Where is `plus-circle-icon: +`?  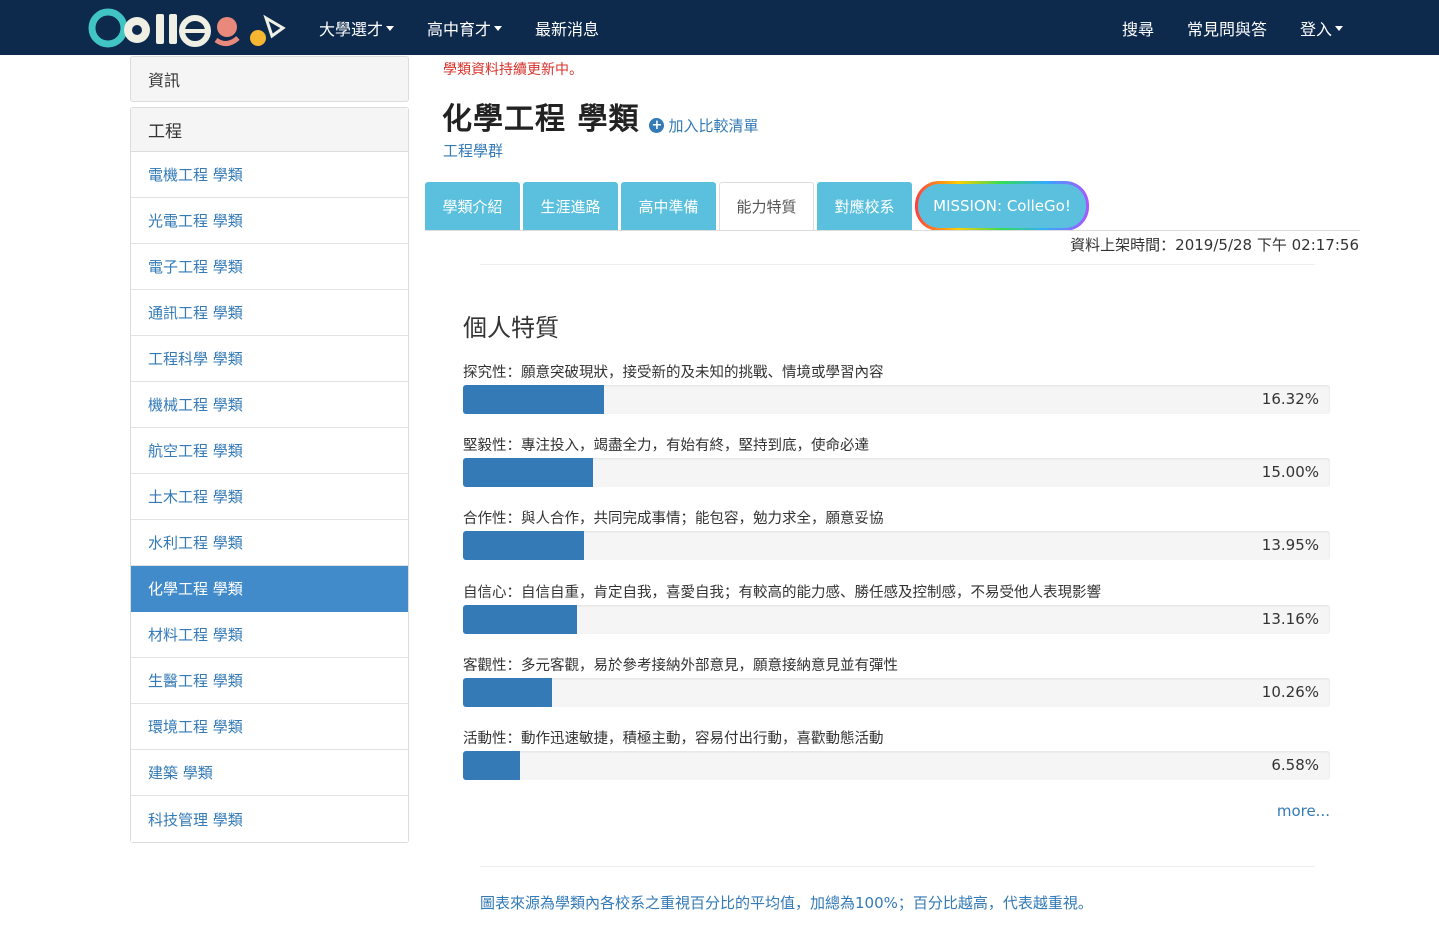 plus-circle-icon: + is located at coordinates (657, 125).